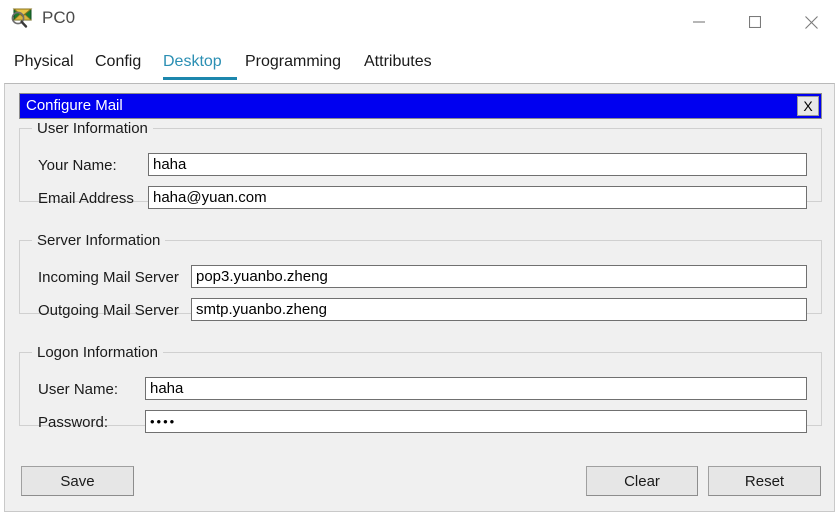 This screenshot has width=839, height=516. What do you see at coordinates (74, 105) in the screenshot?
I see `configure-mail-title: Configure Mail` at bounding box center [74, 105].